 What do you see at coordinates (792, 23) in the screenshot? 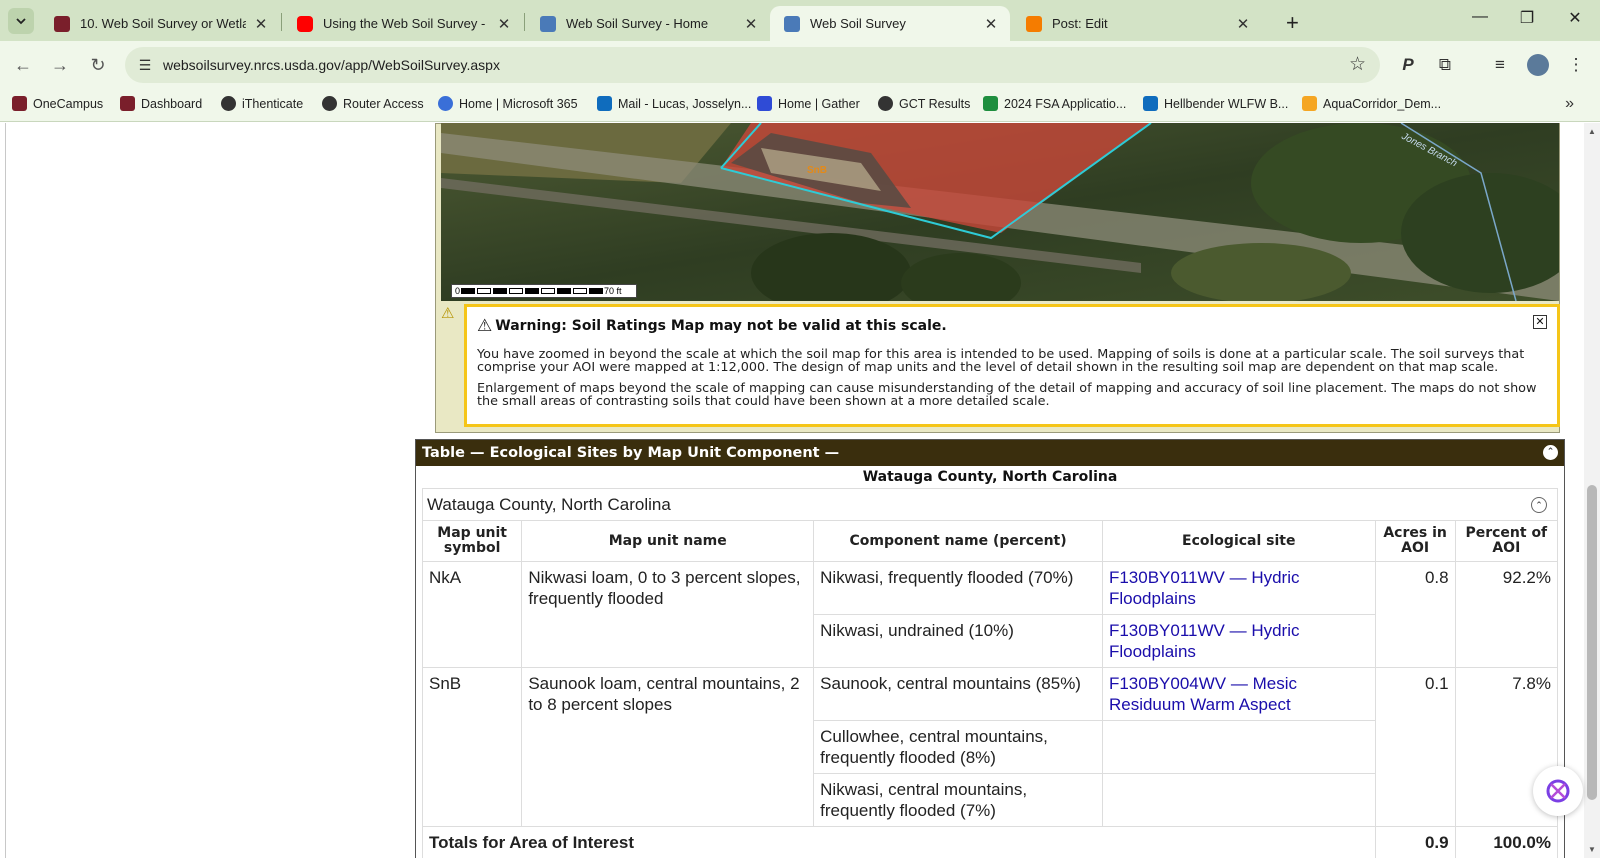
I see `usda-icon` at bounding box center [792, 23].